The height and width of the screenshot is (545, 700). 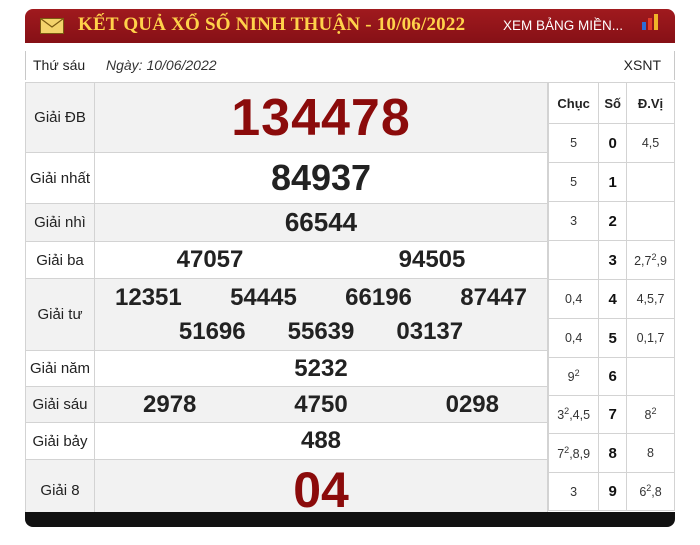 I want to click on second-prize-number: 66544, so click(x=321, y=222).